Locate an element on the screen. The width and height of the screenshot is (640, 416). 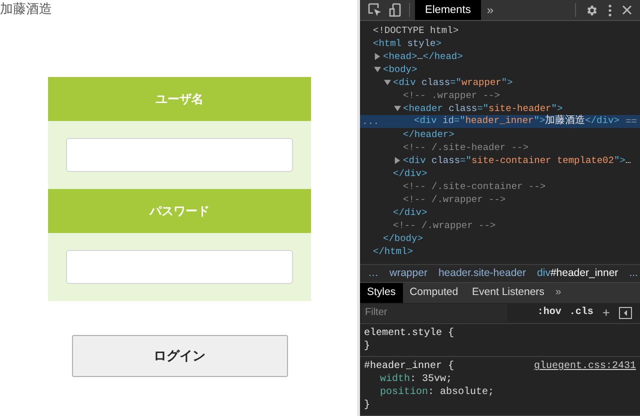
dom-tree-row: <div class="wrapper"> is located at coordinates (500, 83).